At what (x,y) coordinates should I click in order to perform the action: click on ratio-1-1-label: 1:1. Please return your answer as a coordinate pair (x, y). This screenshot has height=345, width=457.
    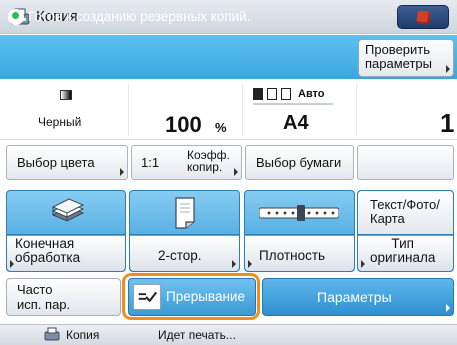
    Looking at the image, I should click on (150, 162).